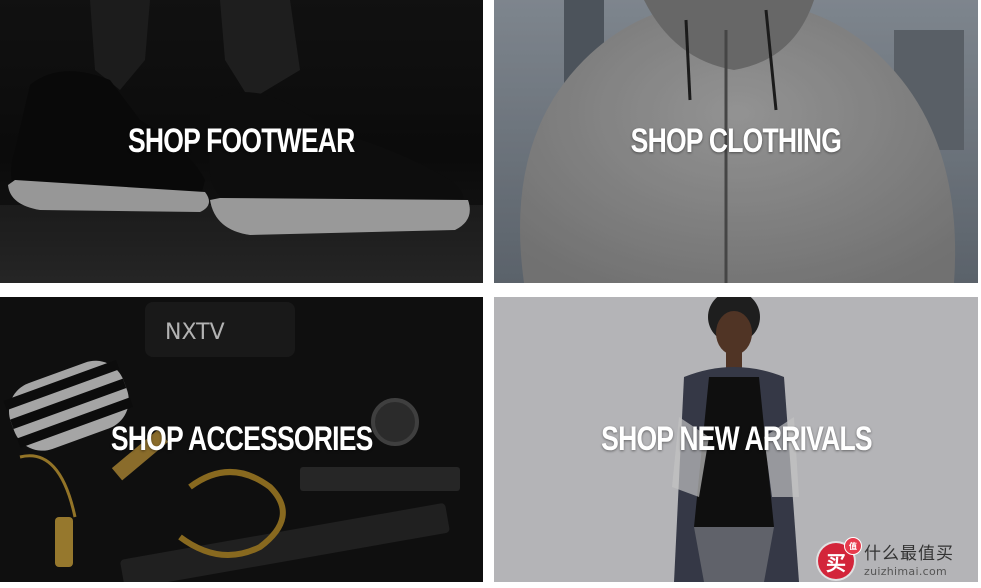  I want to click on watermark-url: zuizhimai.com, so click(906, 571).